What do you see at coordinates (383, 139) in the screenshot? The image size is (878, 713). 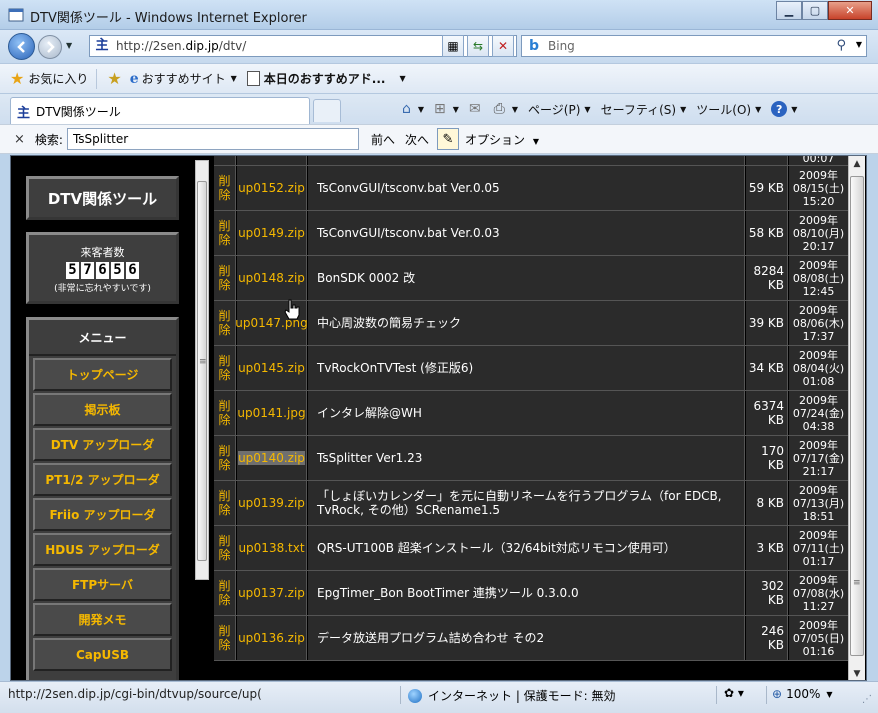 I see `find-prev-button: 前へ` at bounding box center [383, 139].